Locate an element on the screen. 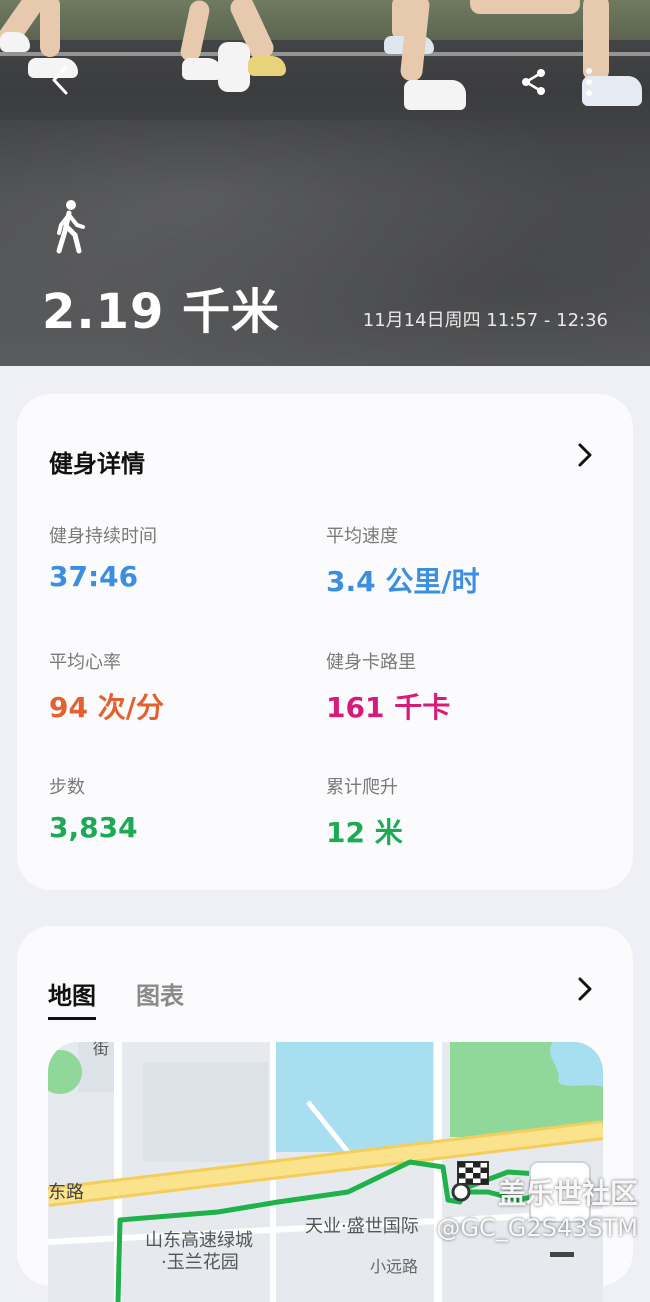 The image size is (650, 1302). metric-value: 161 千卡 is located at coordinates (388, 707).